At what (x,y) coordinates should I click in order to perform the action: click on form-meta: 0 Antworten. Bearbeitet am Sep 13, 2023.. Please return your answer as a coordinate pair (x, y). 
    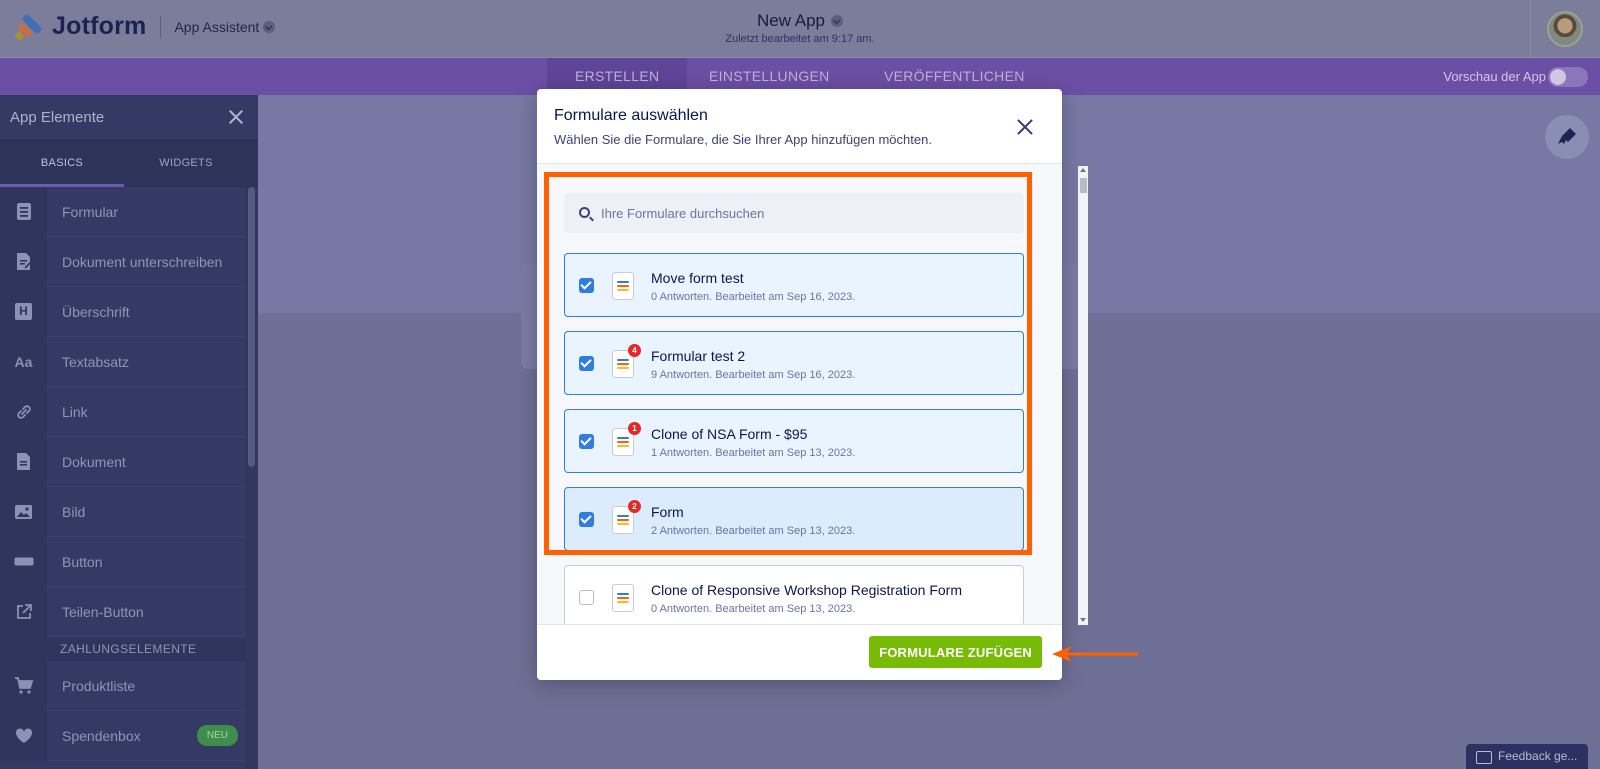
    Looking at the image, I should click on (753, 609).